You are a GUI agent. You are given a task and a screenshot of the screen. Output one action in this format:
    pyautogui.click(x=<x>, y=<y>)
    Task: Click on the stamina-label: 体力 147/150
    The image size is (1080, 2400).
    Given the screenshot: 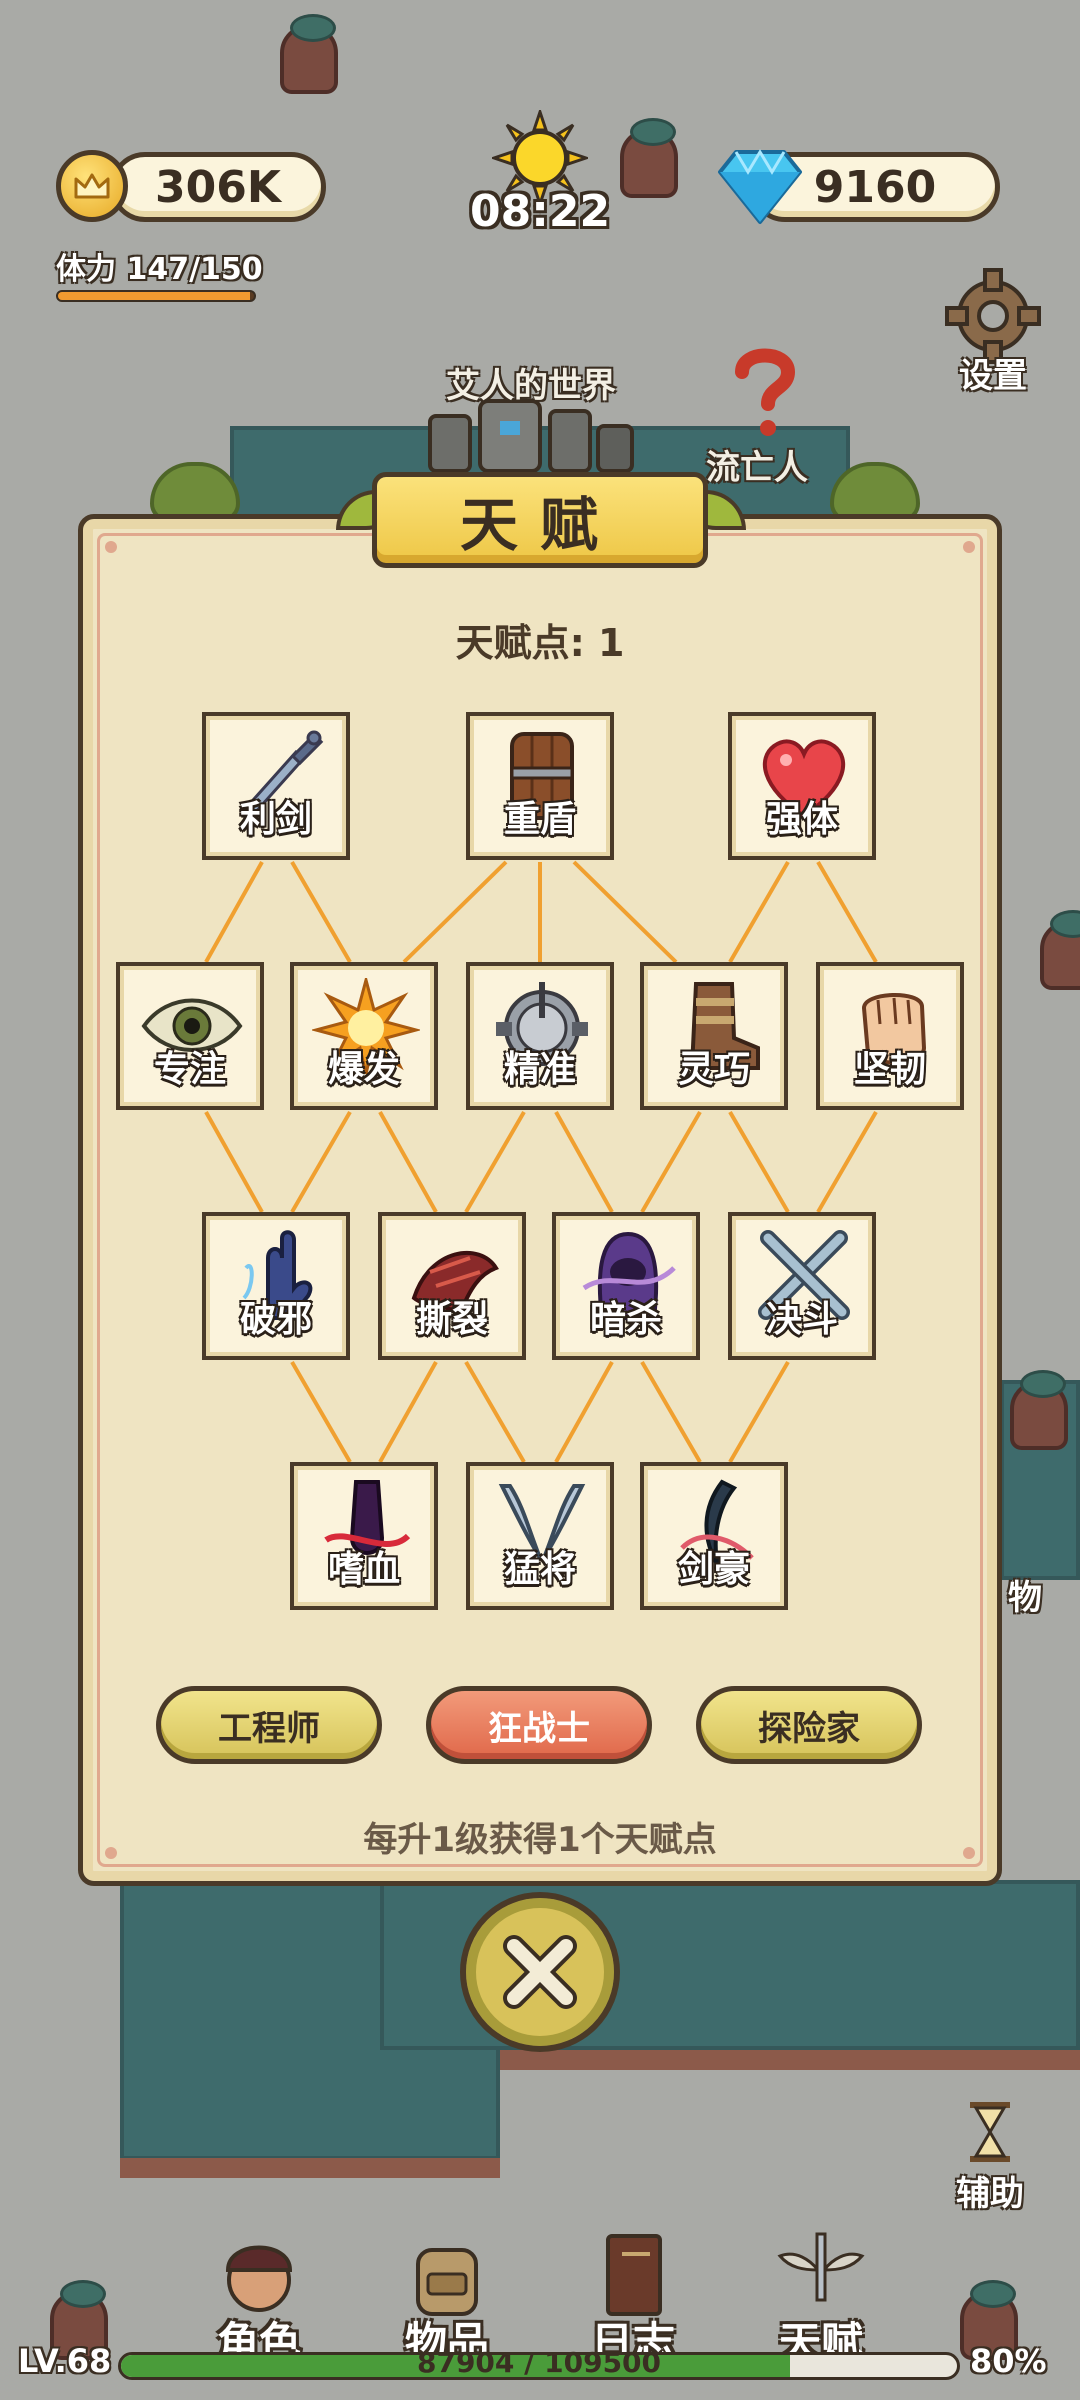 What is the action you would take?
    pyautogui.click(x=159, y=269)
    